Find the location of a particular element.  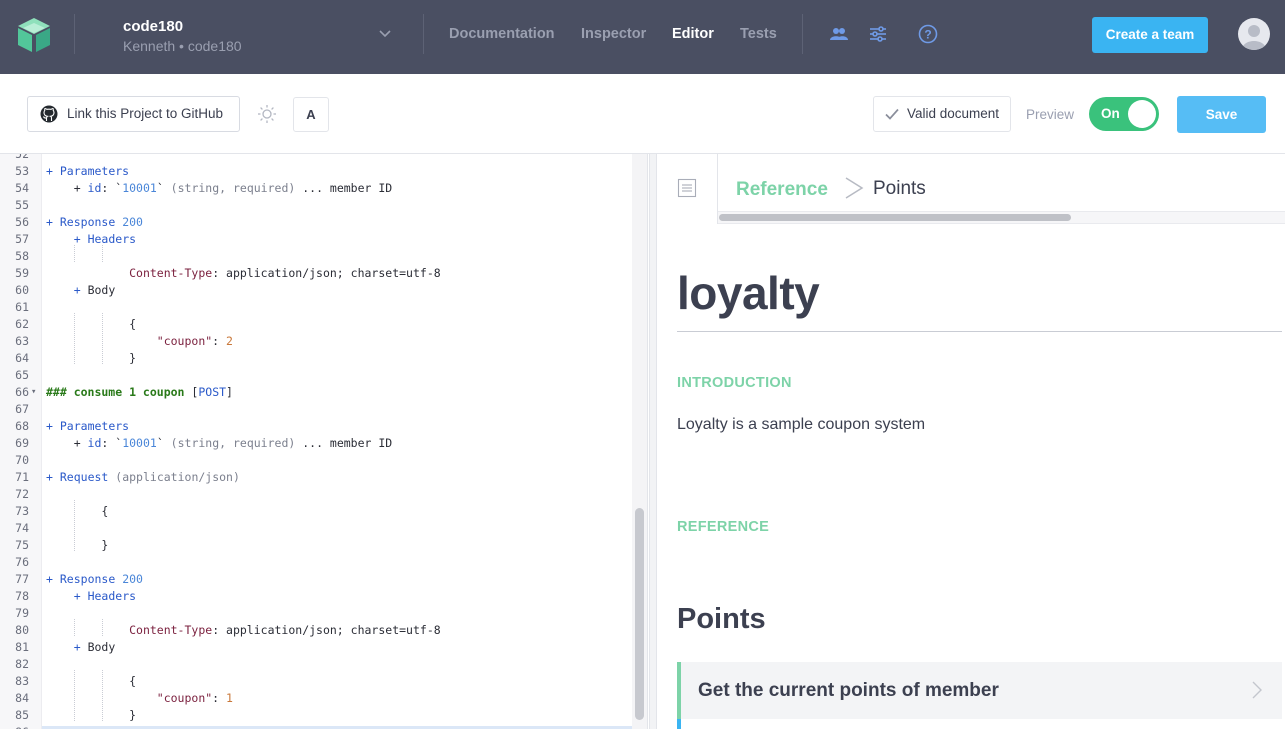

code-line: 53 + Parameters is located at coordinates (316, 171).